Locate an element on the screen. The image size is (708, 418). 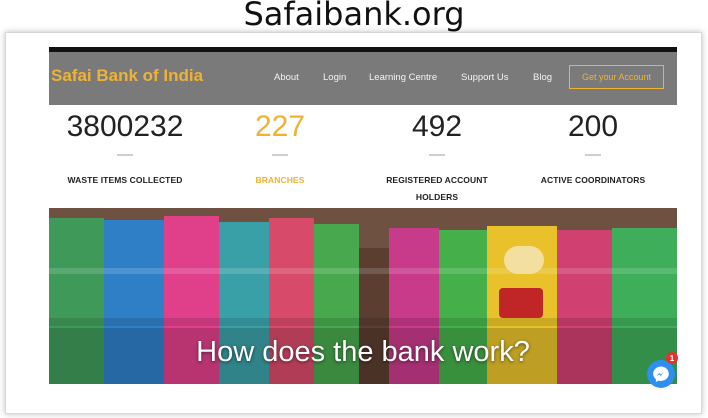
stat-coordinators-value: 200 is located at coordinates (593, 126).